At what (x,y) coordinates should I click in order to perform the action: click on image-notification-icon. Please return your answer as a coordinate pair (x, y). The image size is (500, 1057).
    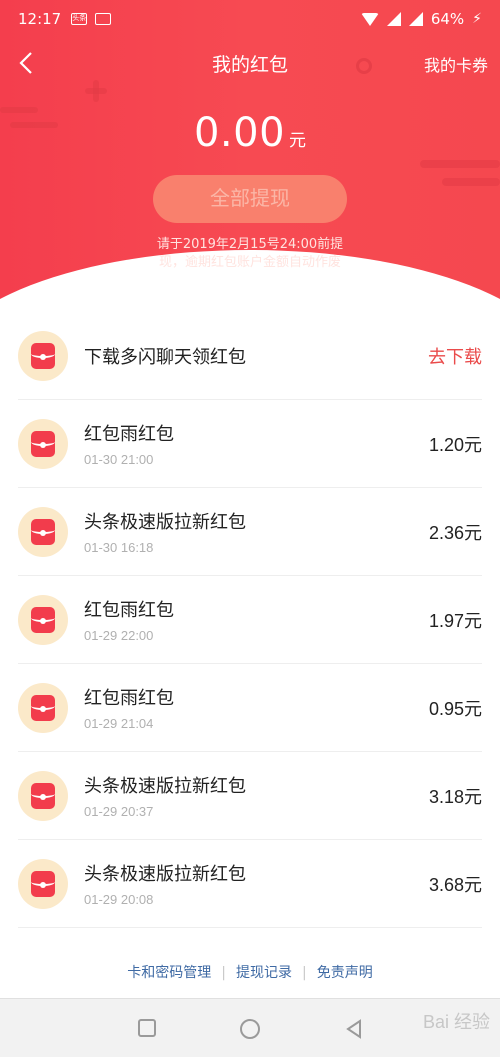
    Looking at the image, I should click on (103, 19).